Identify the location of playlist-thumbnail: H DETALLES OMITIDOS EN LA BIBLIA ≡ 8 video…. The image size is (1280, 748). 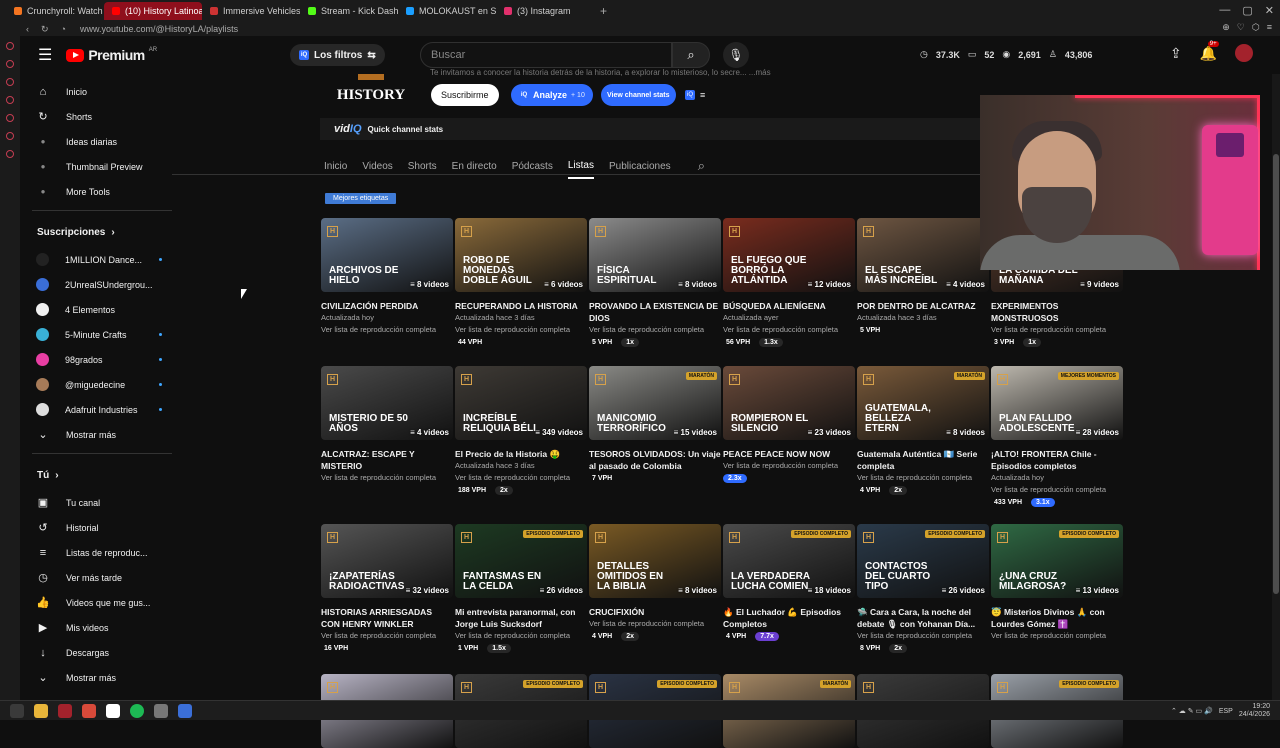
(655, 561).